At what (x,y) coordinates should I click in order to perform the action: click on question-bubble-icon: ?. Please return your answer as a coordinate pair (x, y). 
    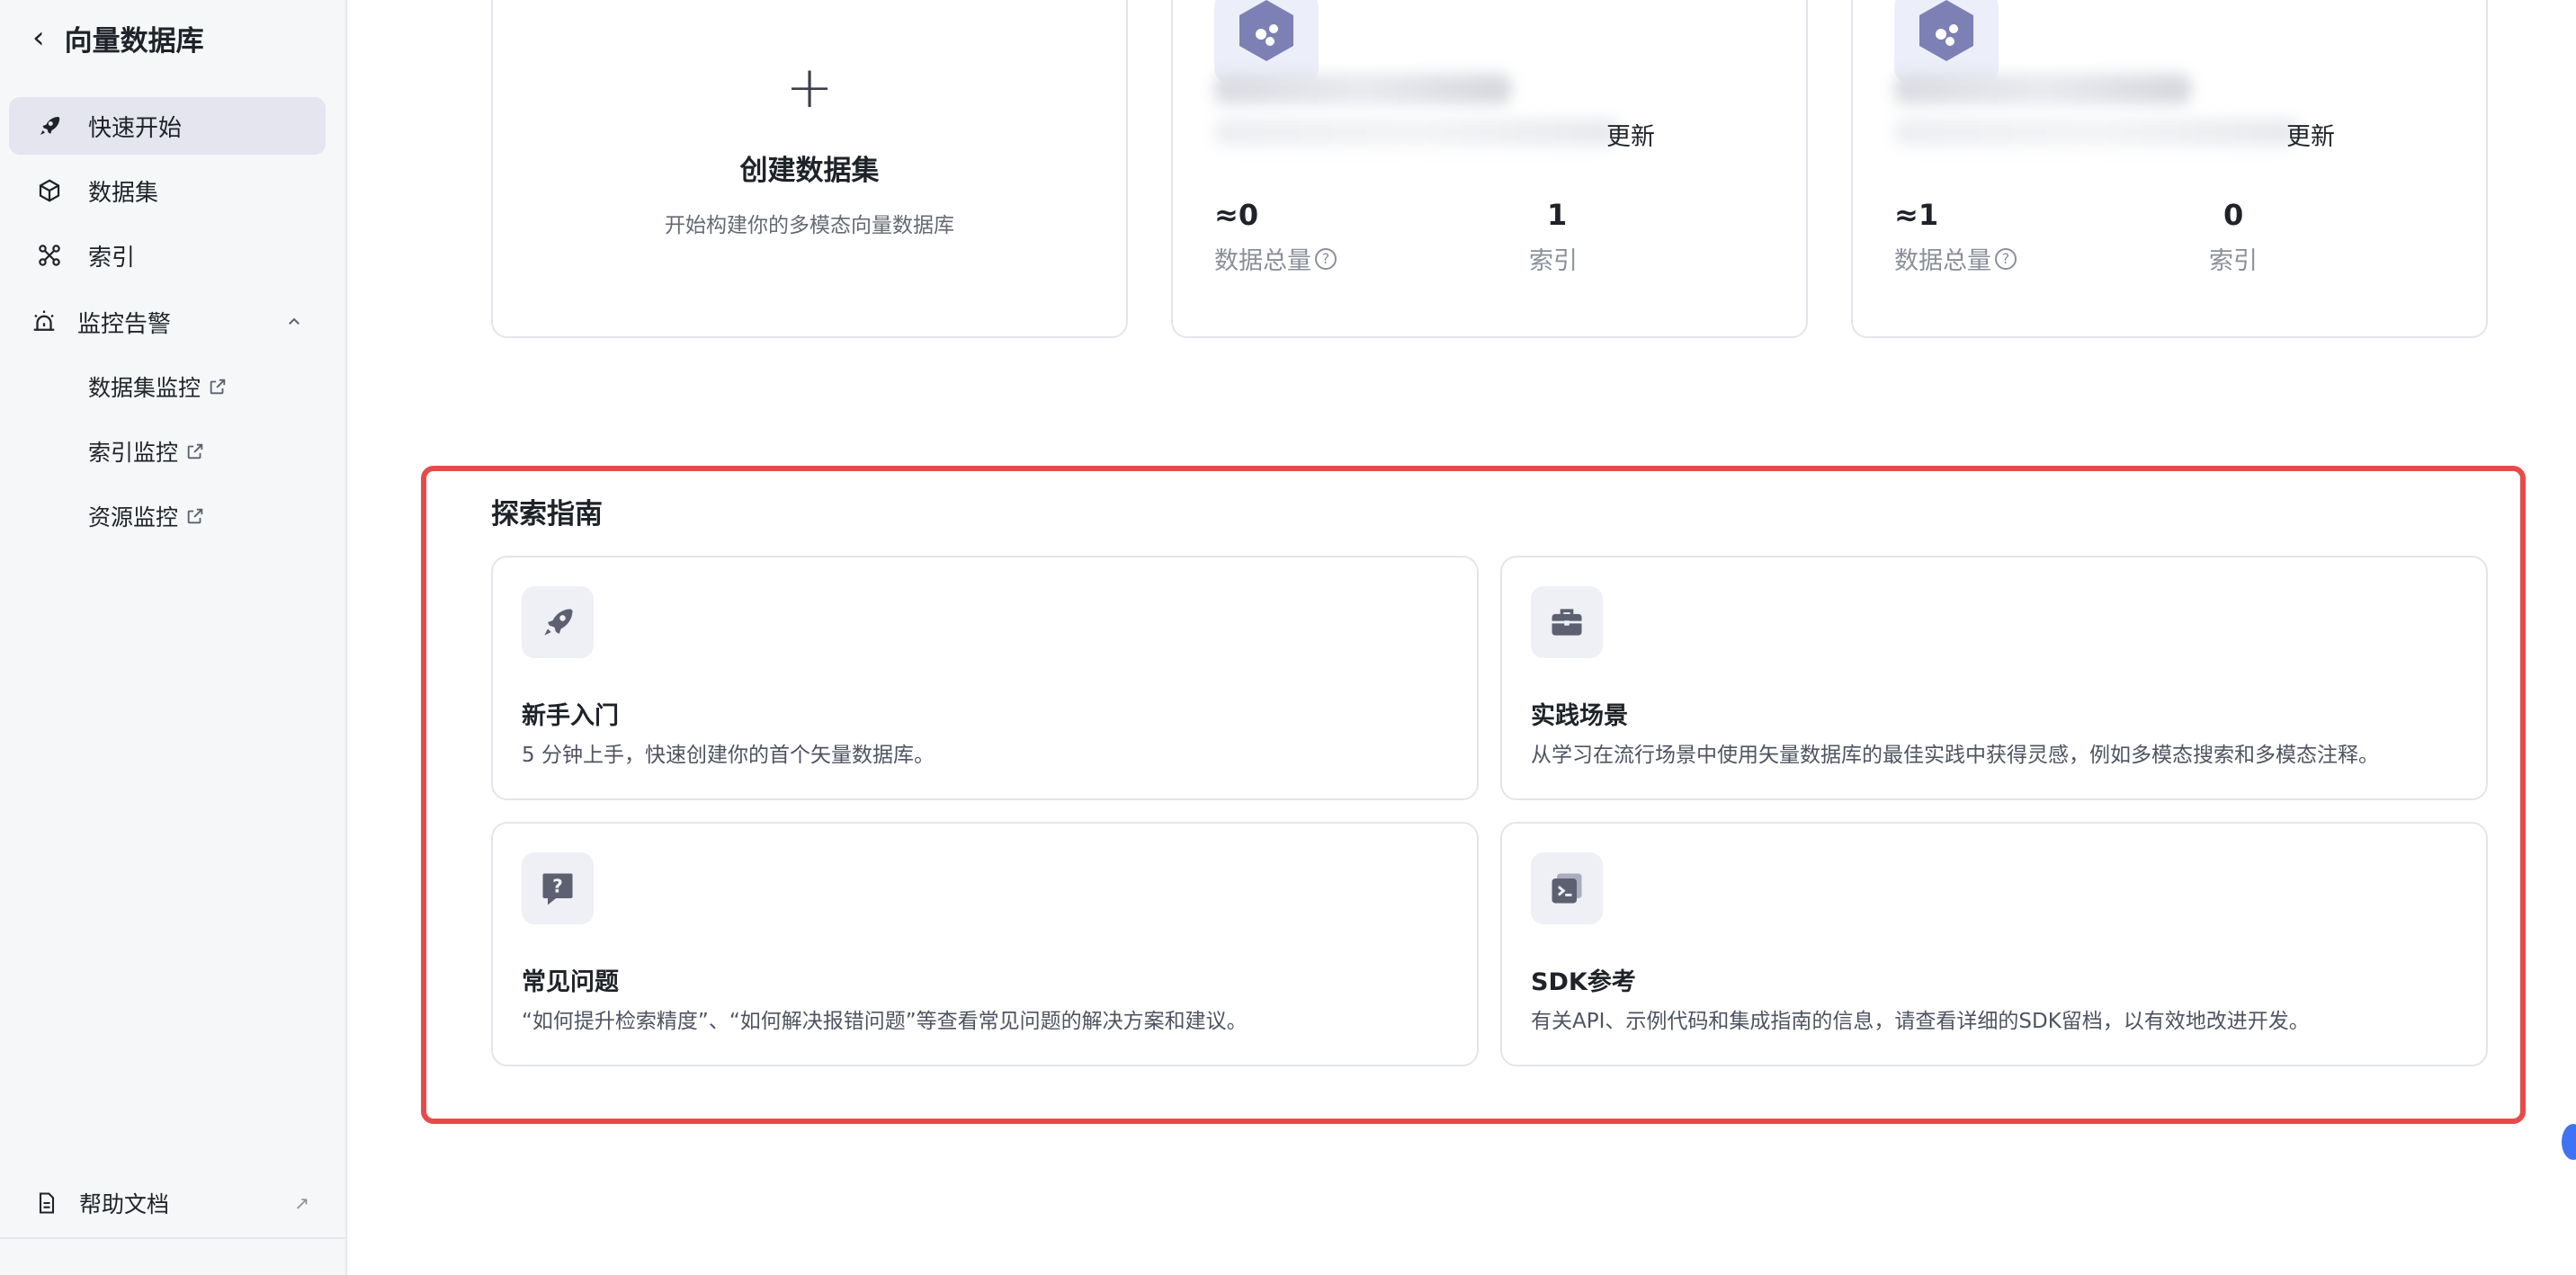
    Looking at the image, I should click on (558, 888).